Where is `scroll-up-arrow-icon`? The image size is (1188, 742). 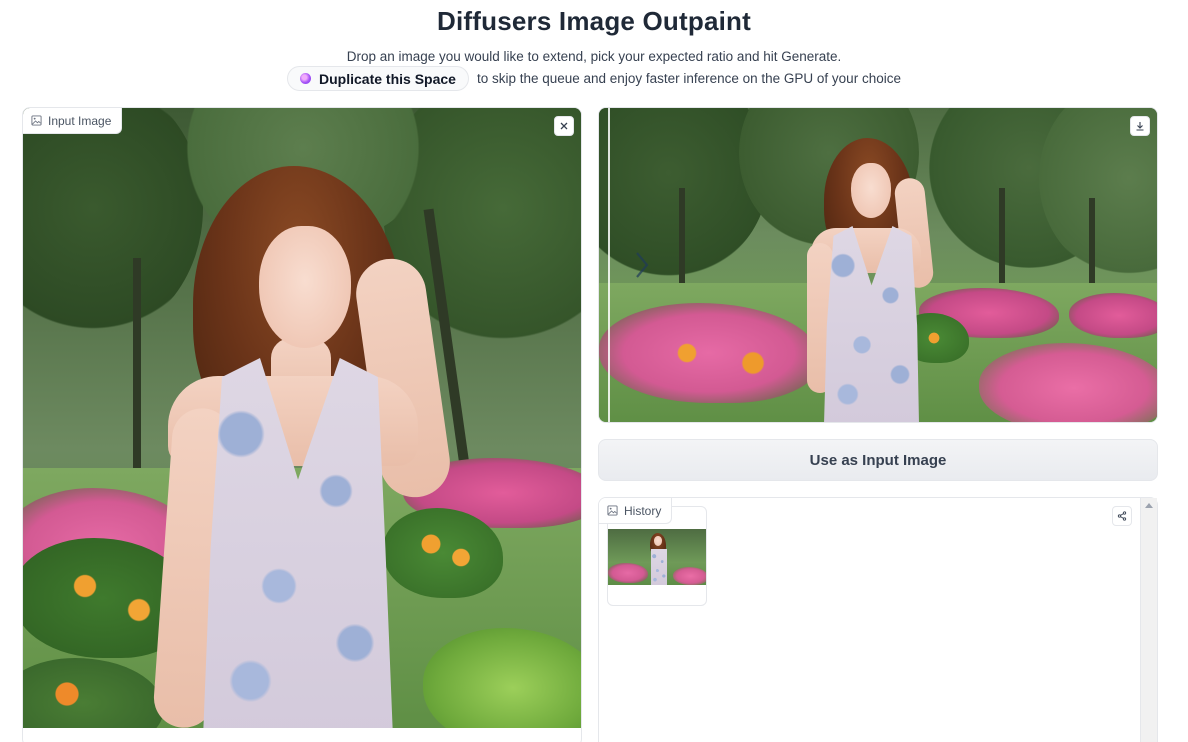 scroll-up-arrow-icon is located at coordinates (1149, 505).